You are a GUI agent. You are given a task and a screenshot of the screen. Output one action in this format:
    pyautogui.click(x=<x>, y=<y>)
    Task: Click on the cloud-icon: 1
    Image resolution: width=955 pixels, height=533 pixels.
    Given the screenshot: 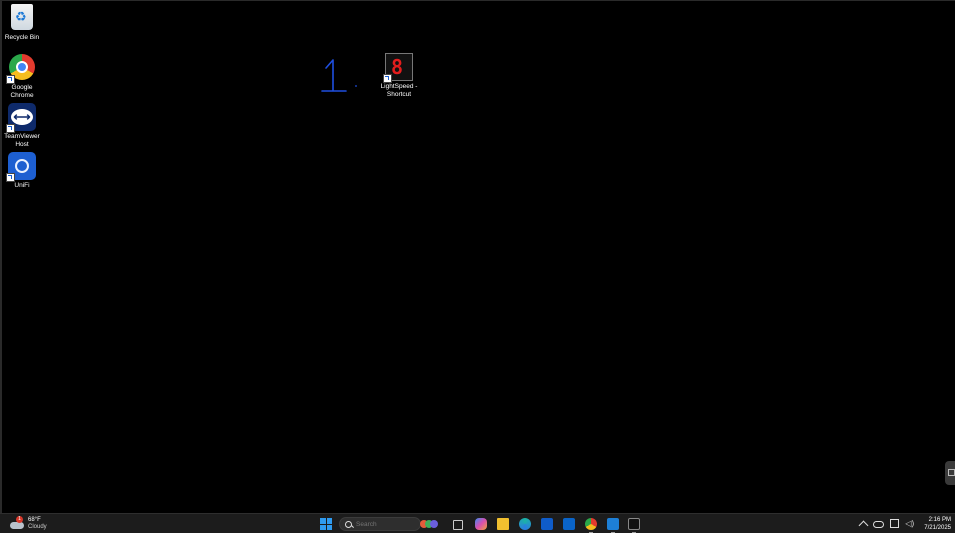 What is the action you would take?
    pyautogui.click(x=17, y=522)
    